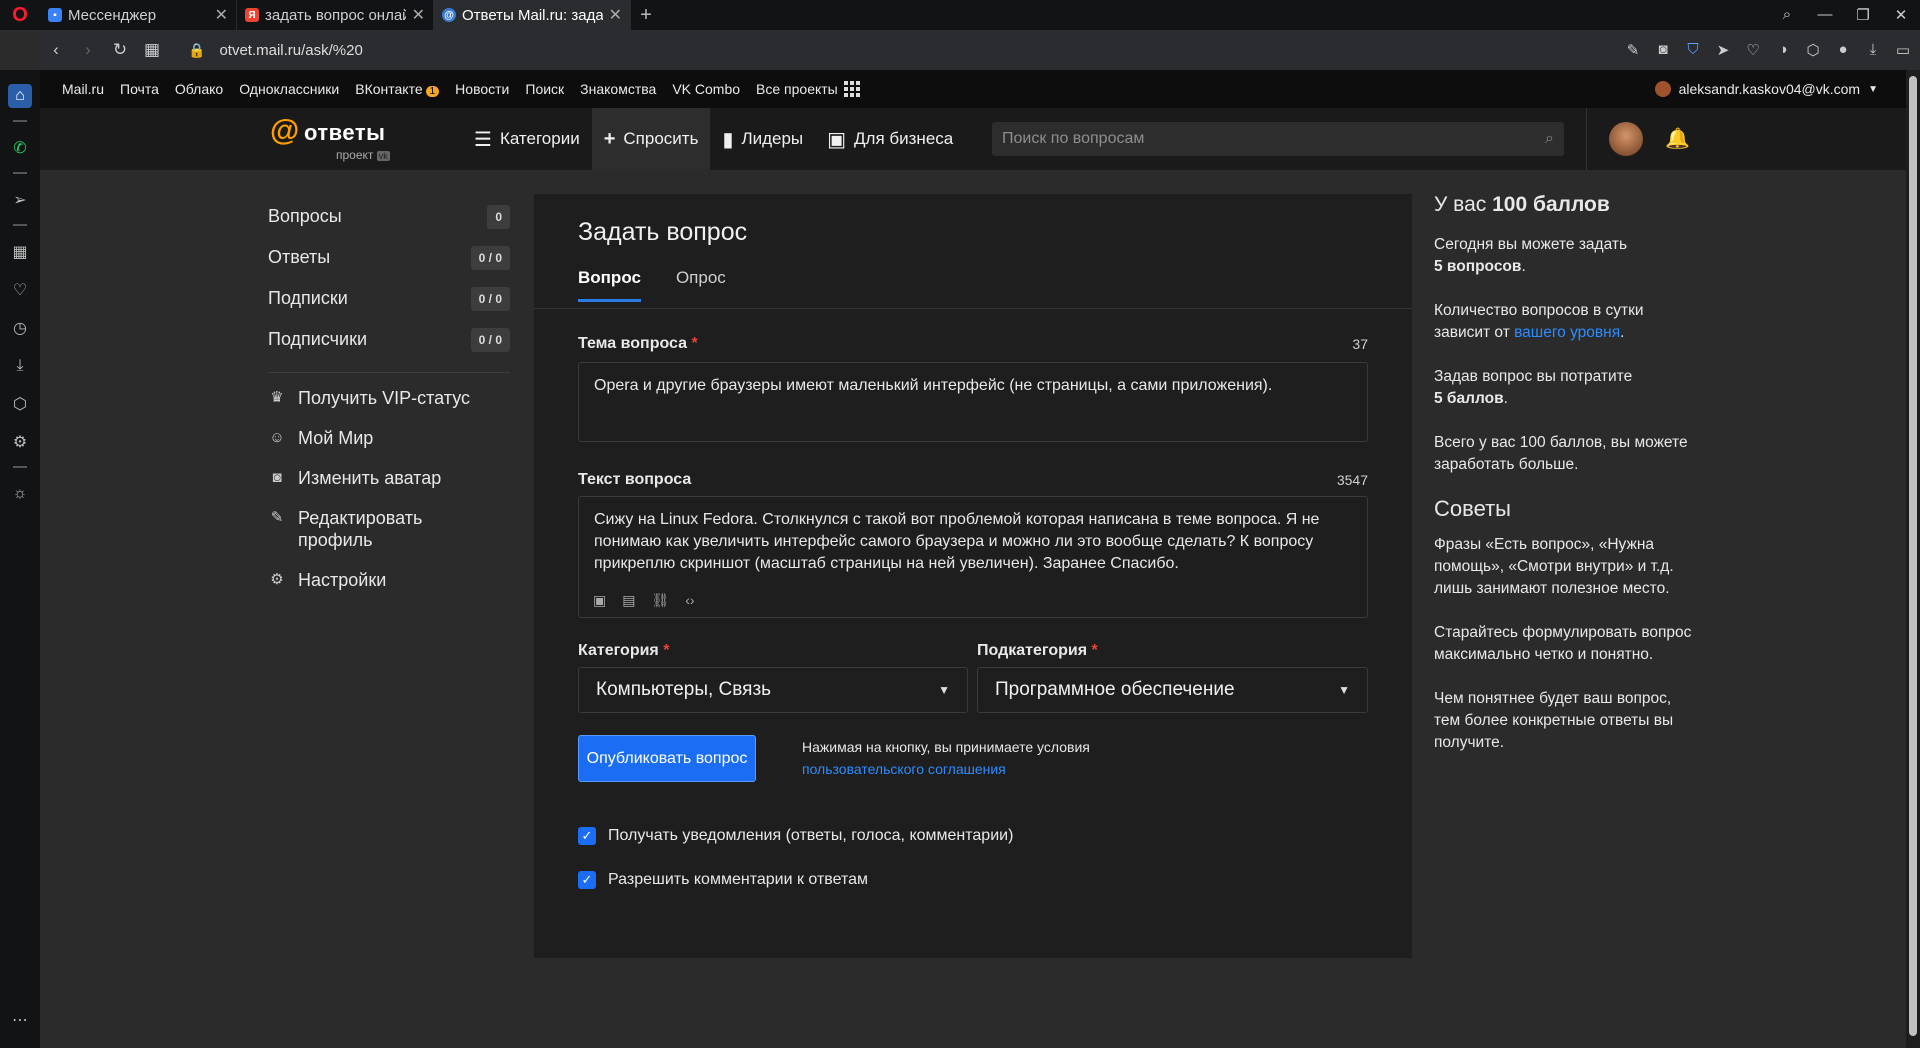  I want to click on portal-link-vkcombo: VK Combo, so click(706, 89).